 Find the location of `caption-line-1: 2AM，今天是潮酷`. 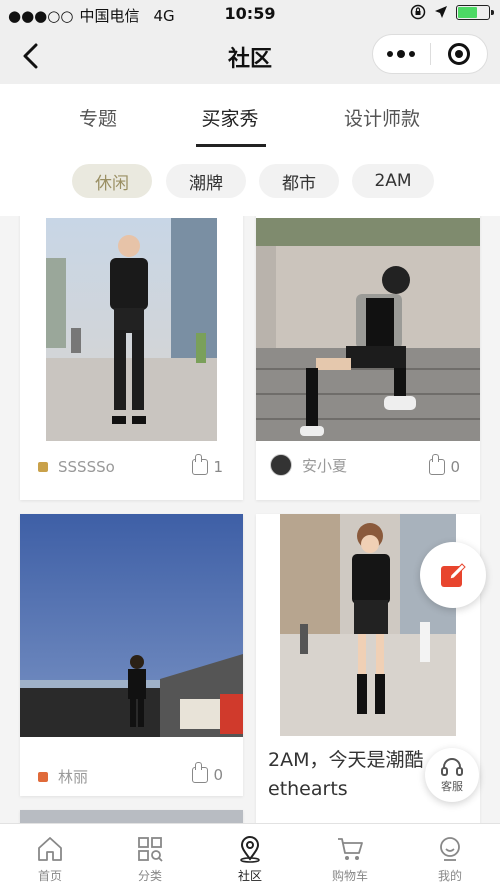

caption-line-1: 2AM，今天是潮酷 is located at coordinates (346, 760).